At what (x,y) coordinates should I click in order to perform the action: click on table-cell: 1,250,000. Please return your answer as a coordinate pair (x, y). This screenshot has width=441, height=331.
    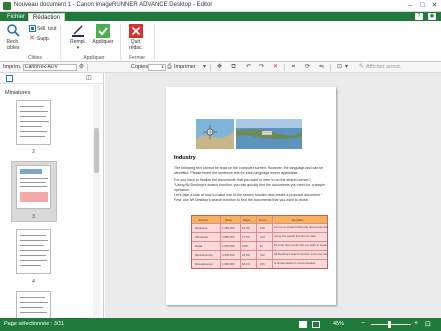
    Looking at the image, I should click on (228, 228).